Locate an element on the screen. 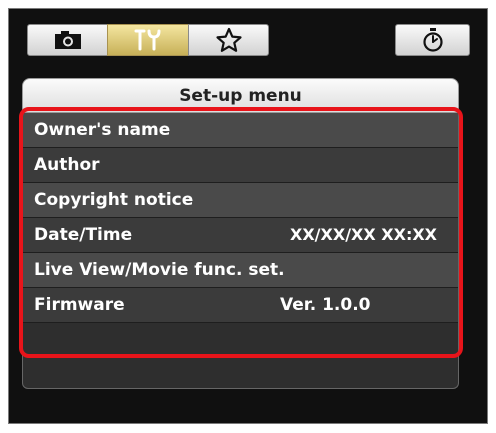 The image size is (496, 433). stopwatch-icon is located at coordinates (432, 40).